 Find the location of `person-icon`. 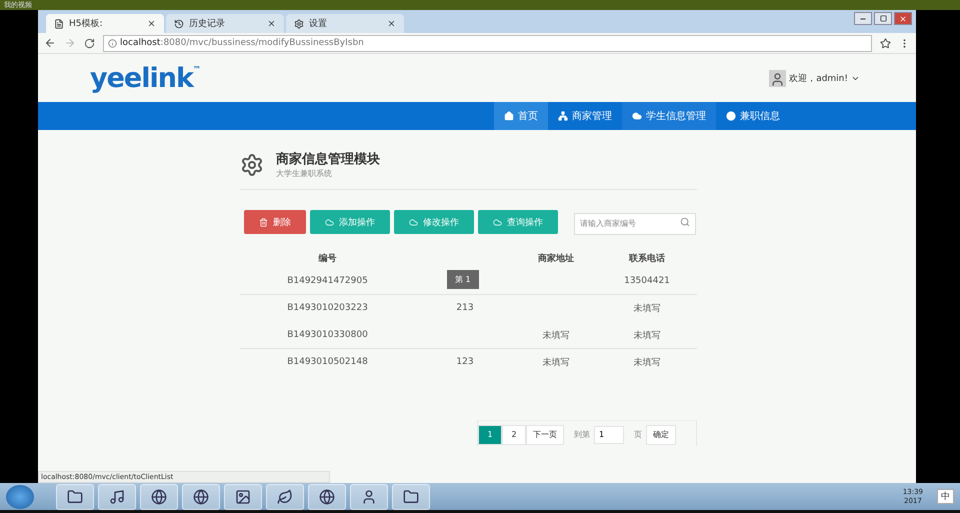

person-icon is located at coordinates (369, 496).